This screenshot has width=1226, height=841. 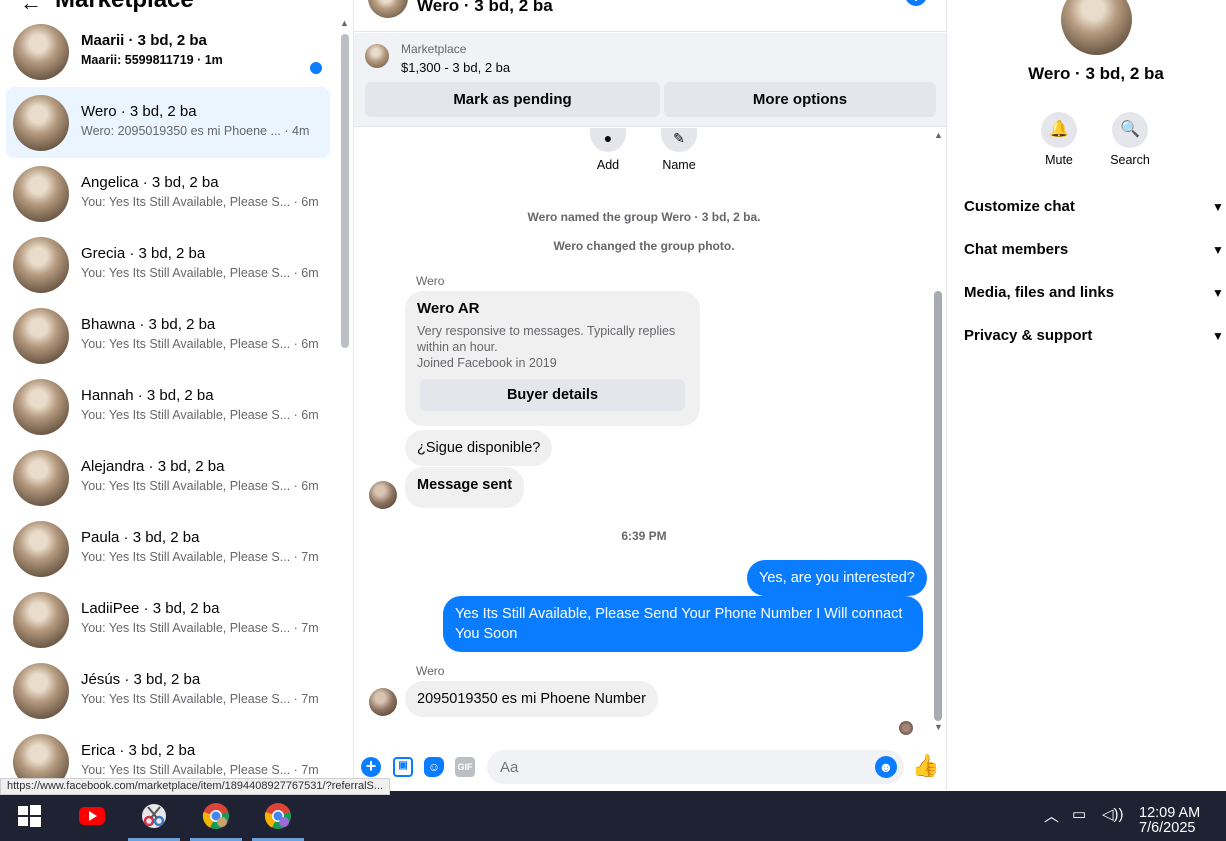 I want to click on mark-as-pending-button: Mark as pending, so click(x=512, y=99).